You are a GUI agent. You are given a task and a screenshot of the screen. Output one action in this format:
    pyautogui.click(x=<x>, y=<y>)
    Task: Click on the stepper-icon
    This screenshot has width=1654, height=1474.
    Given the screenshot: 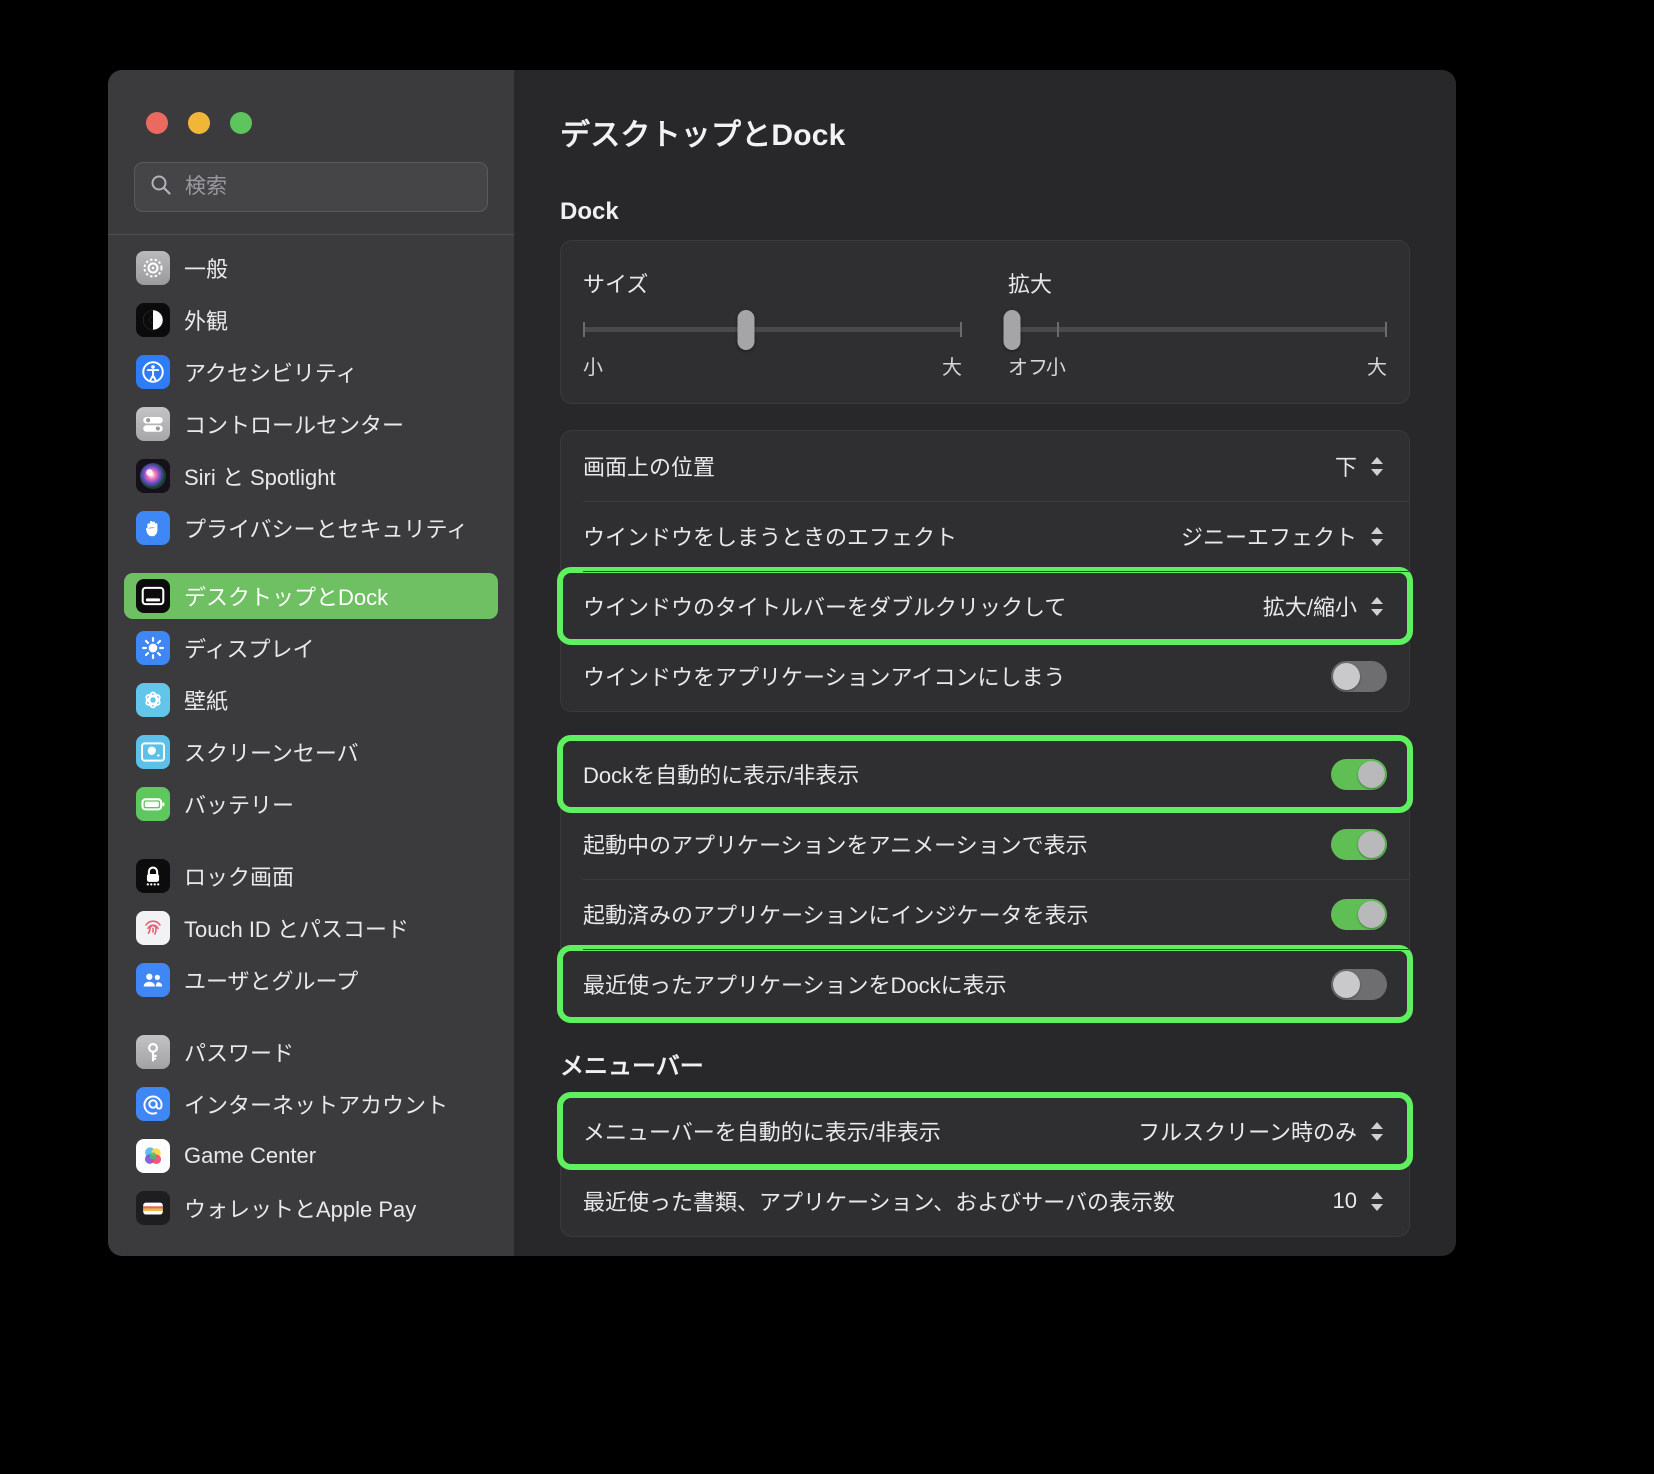 What is the action you would take?
    pyautogui.click(x=1377, y=1201)
    